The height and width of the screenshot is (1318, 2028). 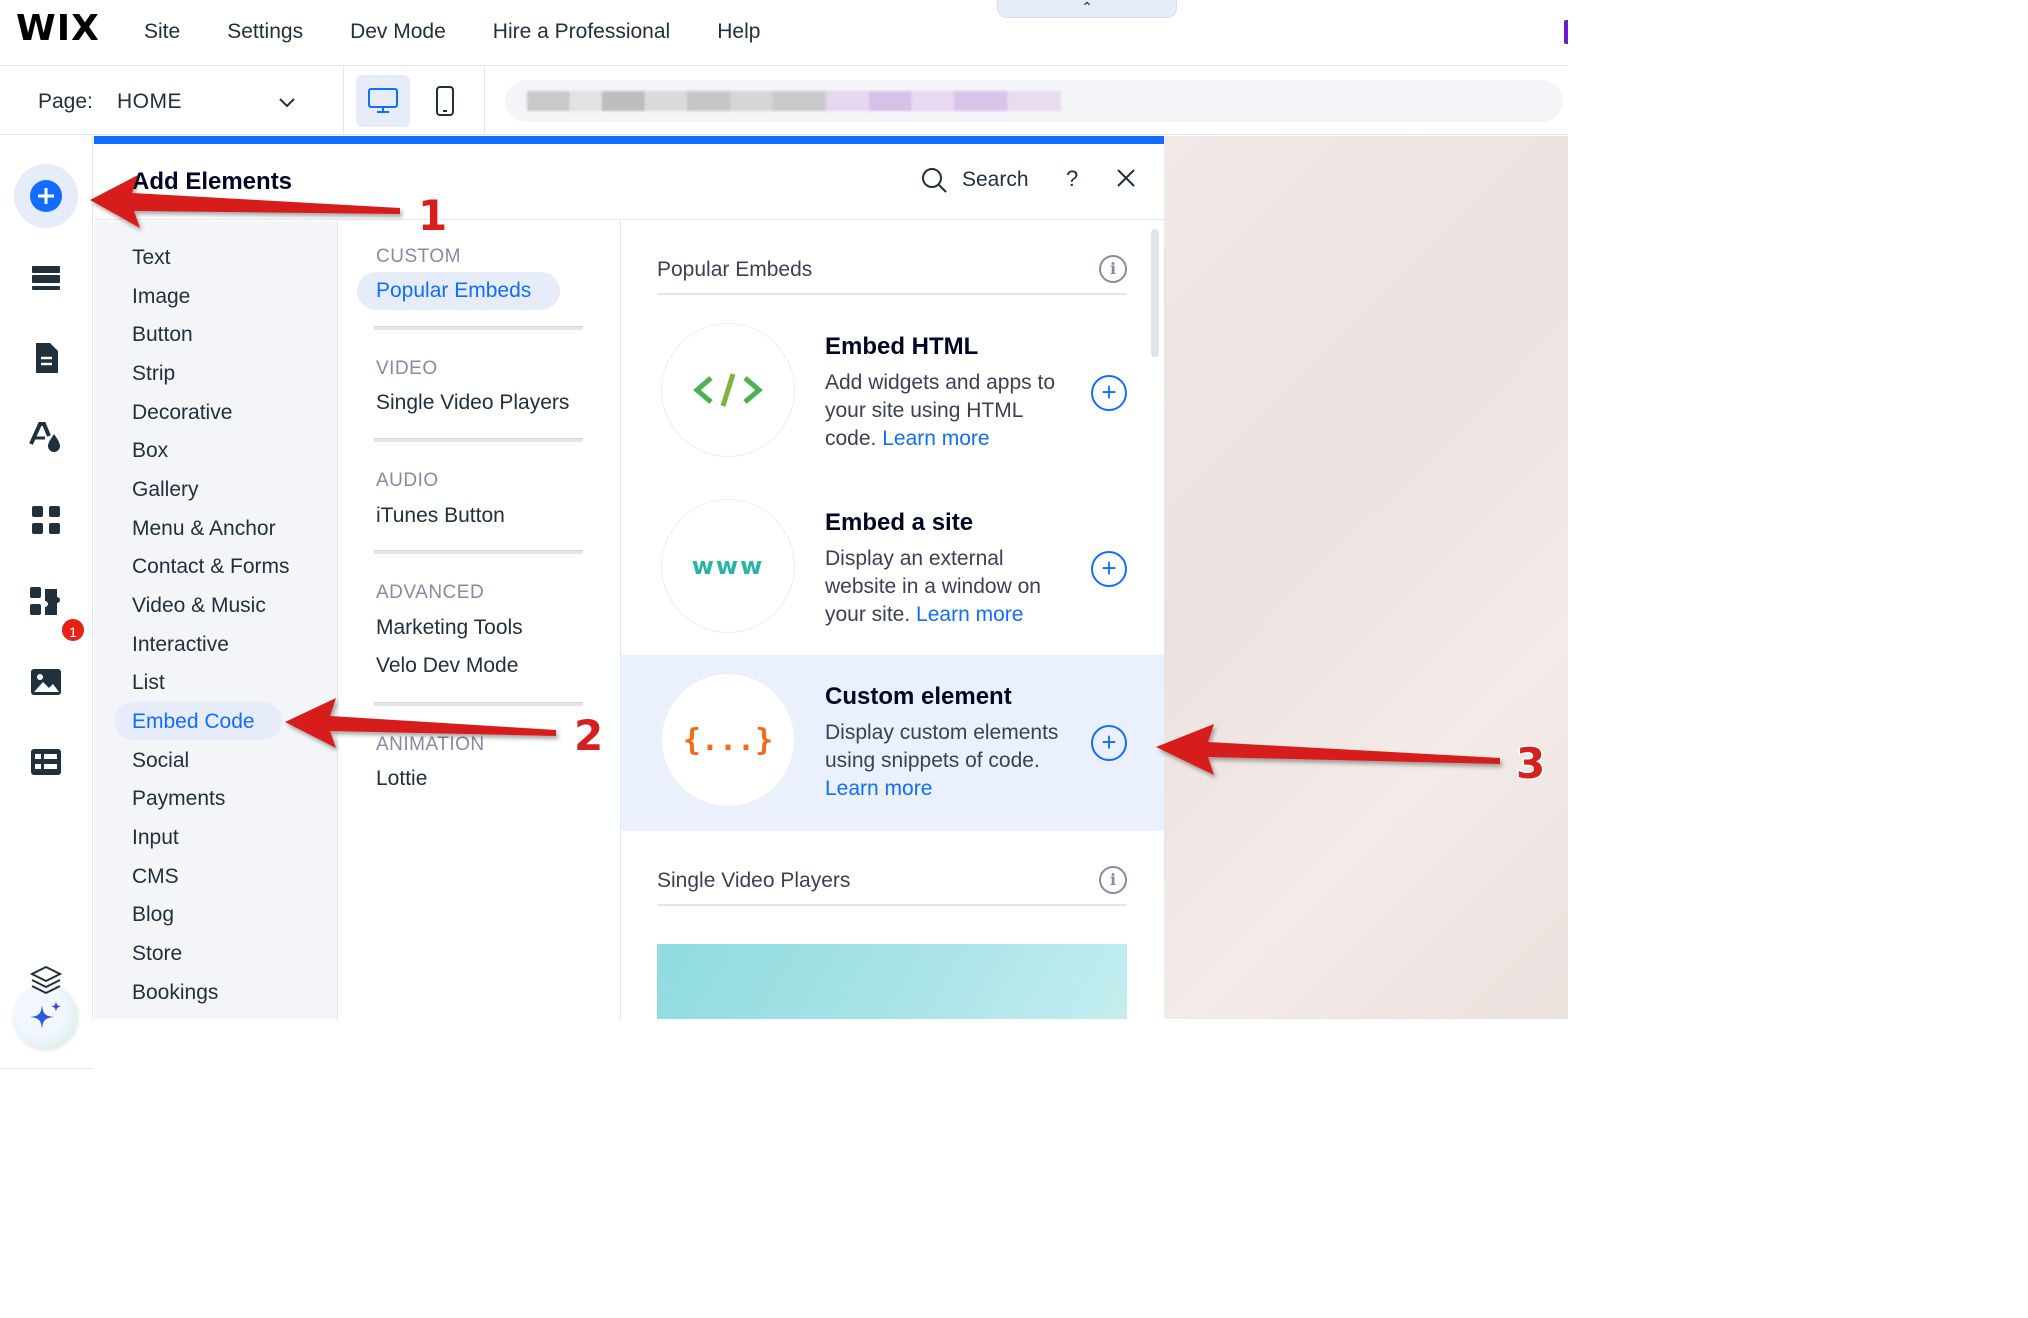 I want to click on section-title-popular-embeds: Popular Embeds, so click(x=735, y=269).